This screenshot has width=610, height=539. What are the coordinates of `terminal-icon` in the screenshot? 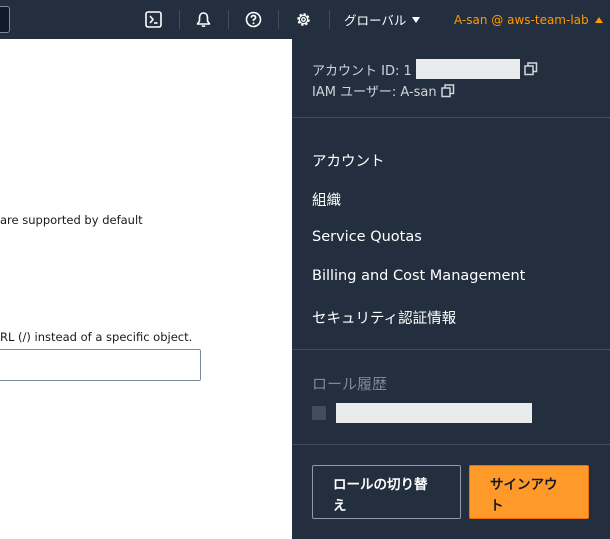 It's located at (153, 19).